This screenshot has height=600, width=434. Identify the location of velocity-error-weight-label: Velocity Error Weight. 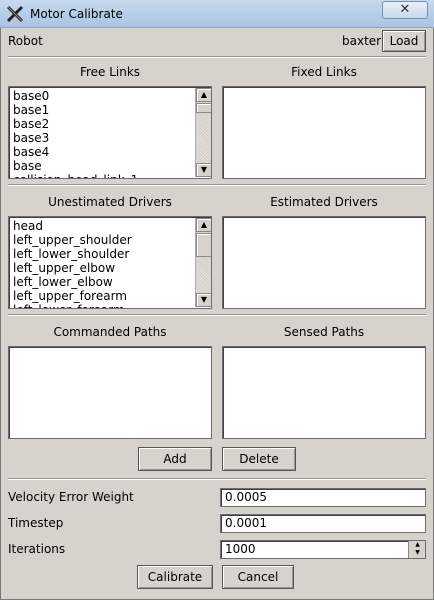
(71, 497).